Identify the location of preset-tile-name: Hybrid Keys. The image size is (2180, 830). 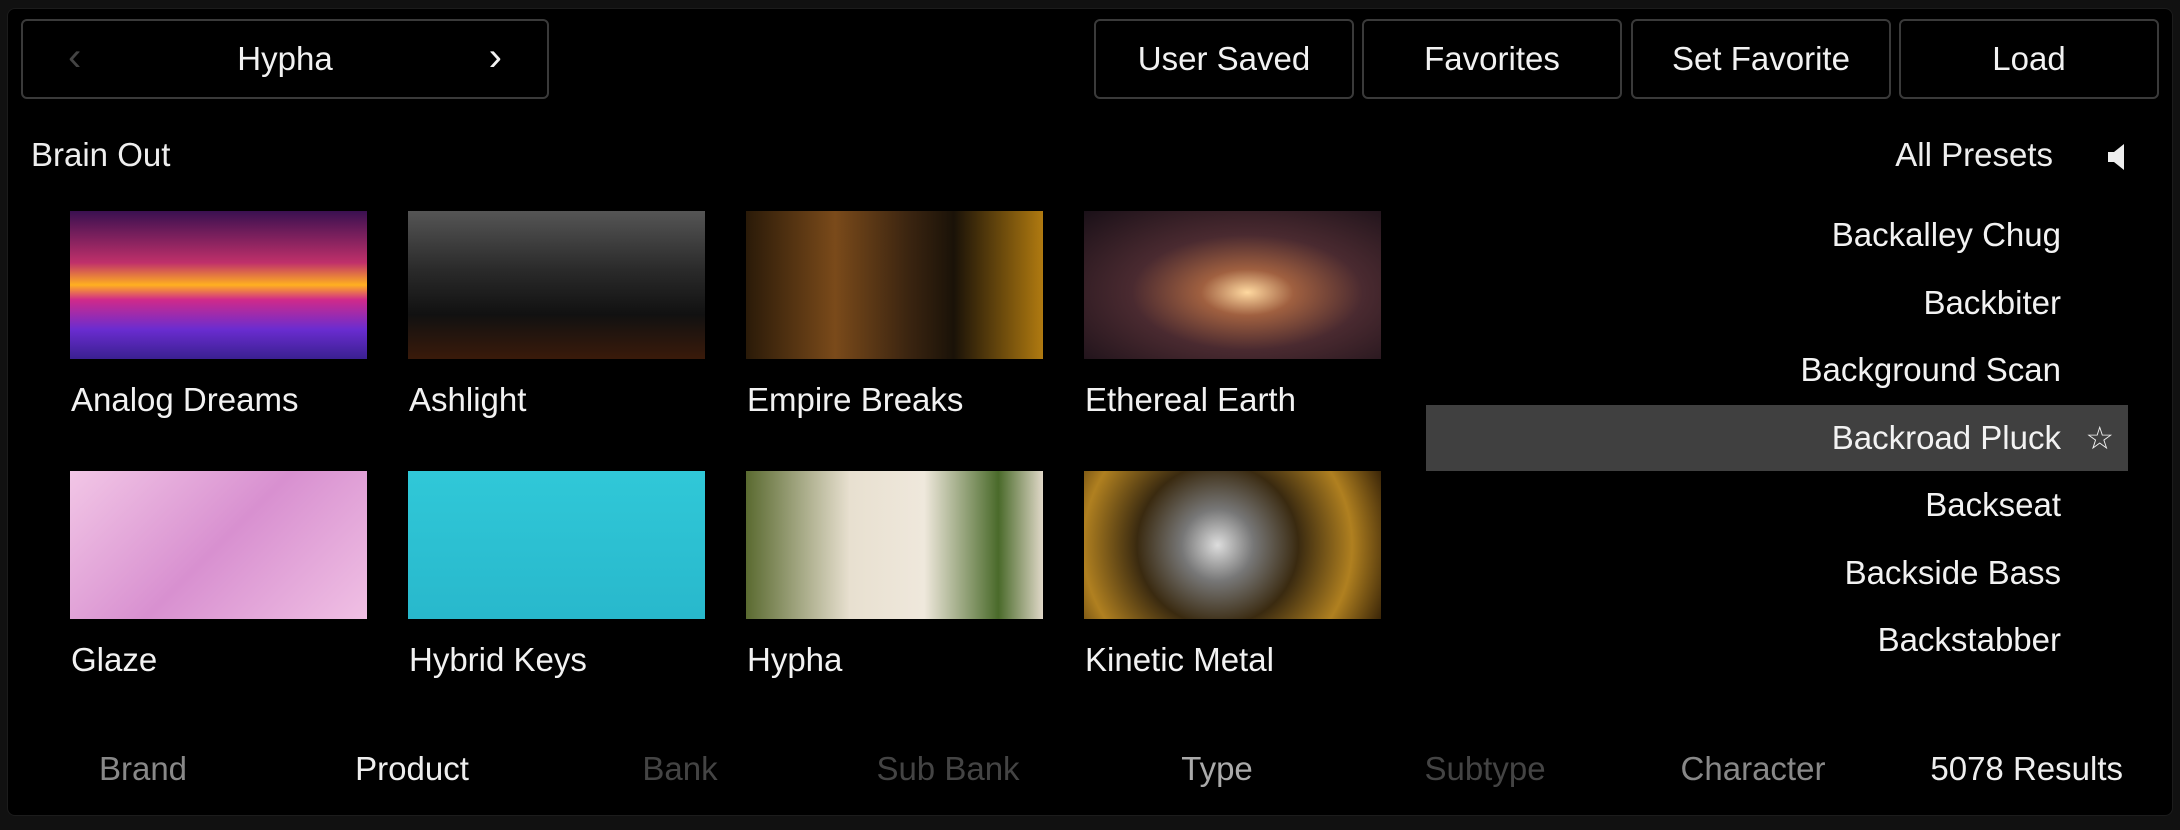
(498, 659).